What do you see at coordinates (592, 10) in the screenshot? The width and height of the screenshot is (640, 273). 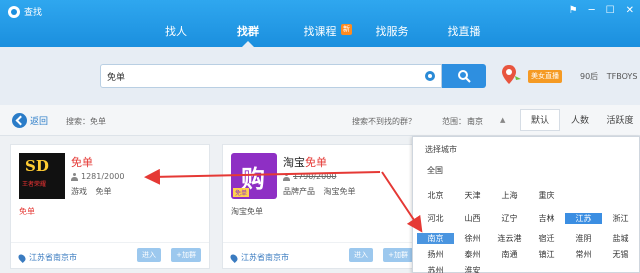 I see `minimize-icon: ─` at bounding box center [592, 10].